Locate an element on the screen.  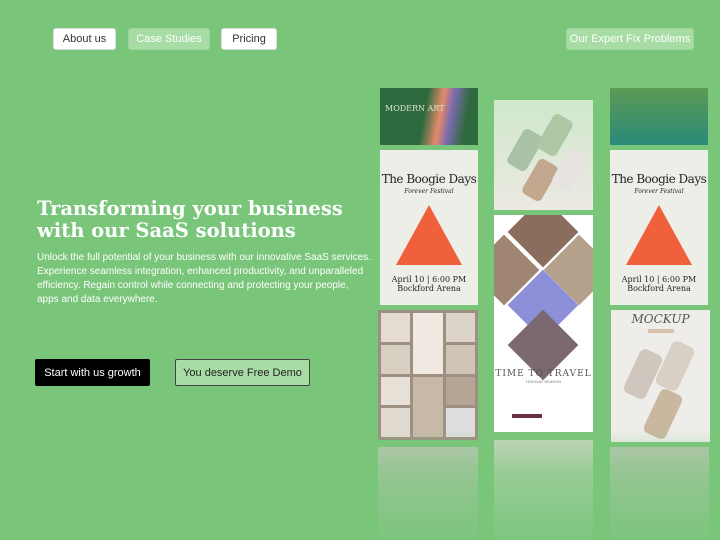
gallery-fade-overlay is located at coordinates (545, 485).